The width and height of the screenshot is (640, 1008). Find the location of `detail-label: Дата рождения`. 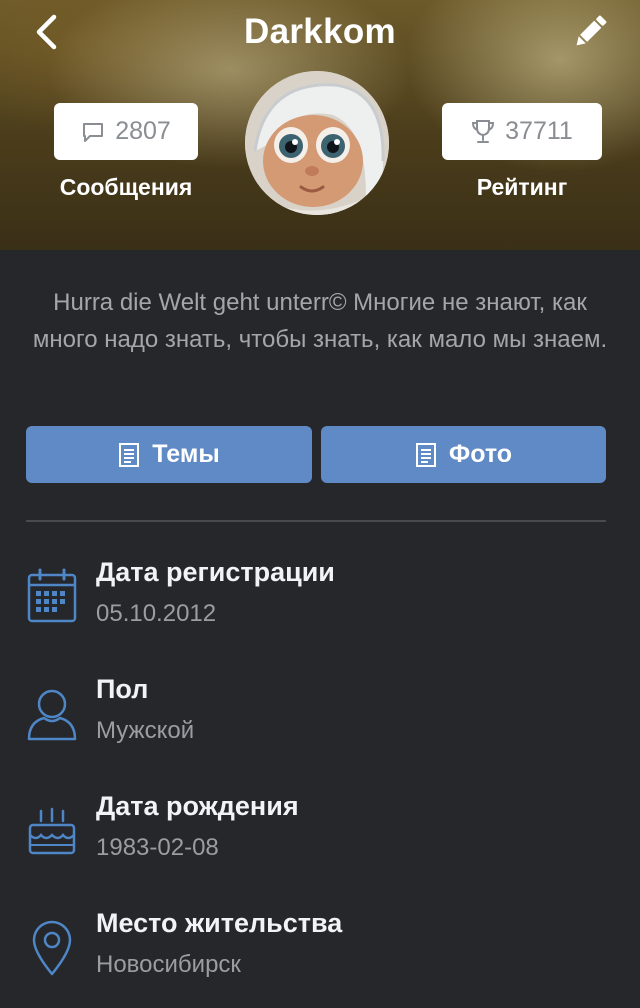

detail-label: Дата рождения is located at coordinates (197, 806).